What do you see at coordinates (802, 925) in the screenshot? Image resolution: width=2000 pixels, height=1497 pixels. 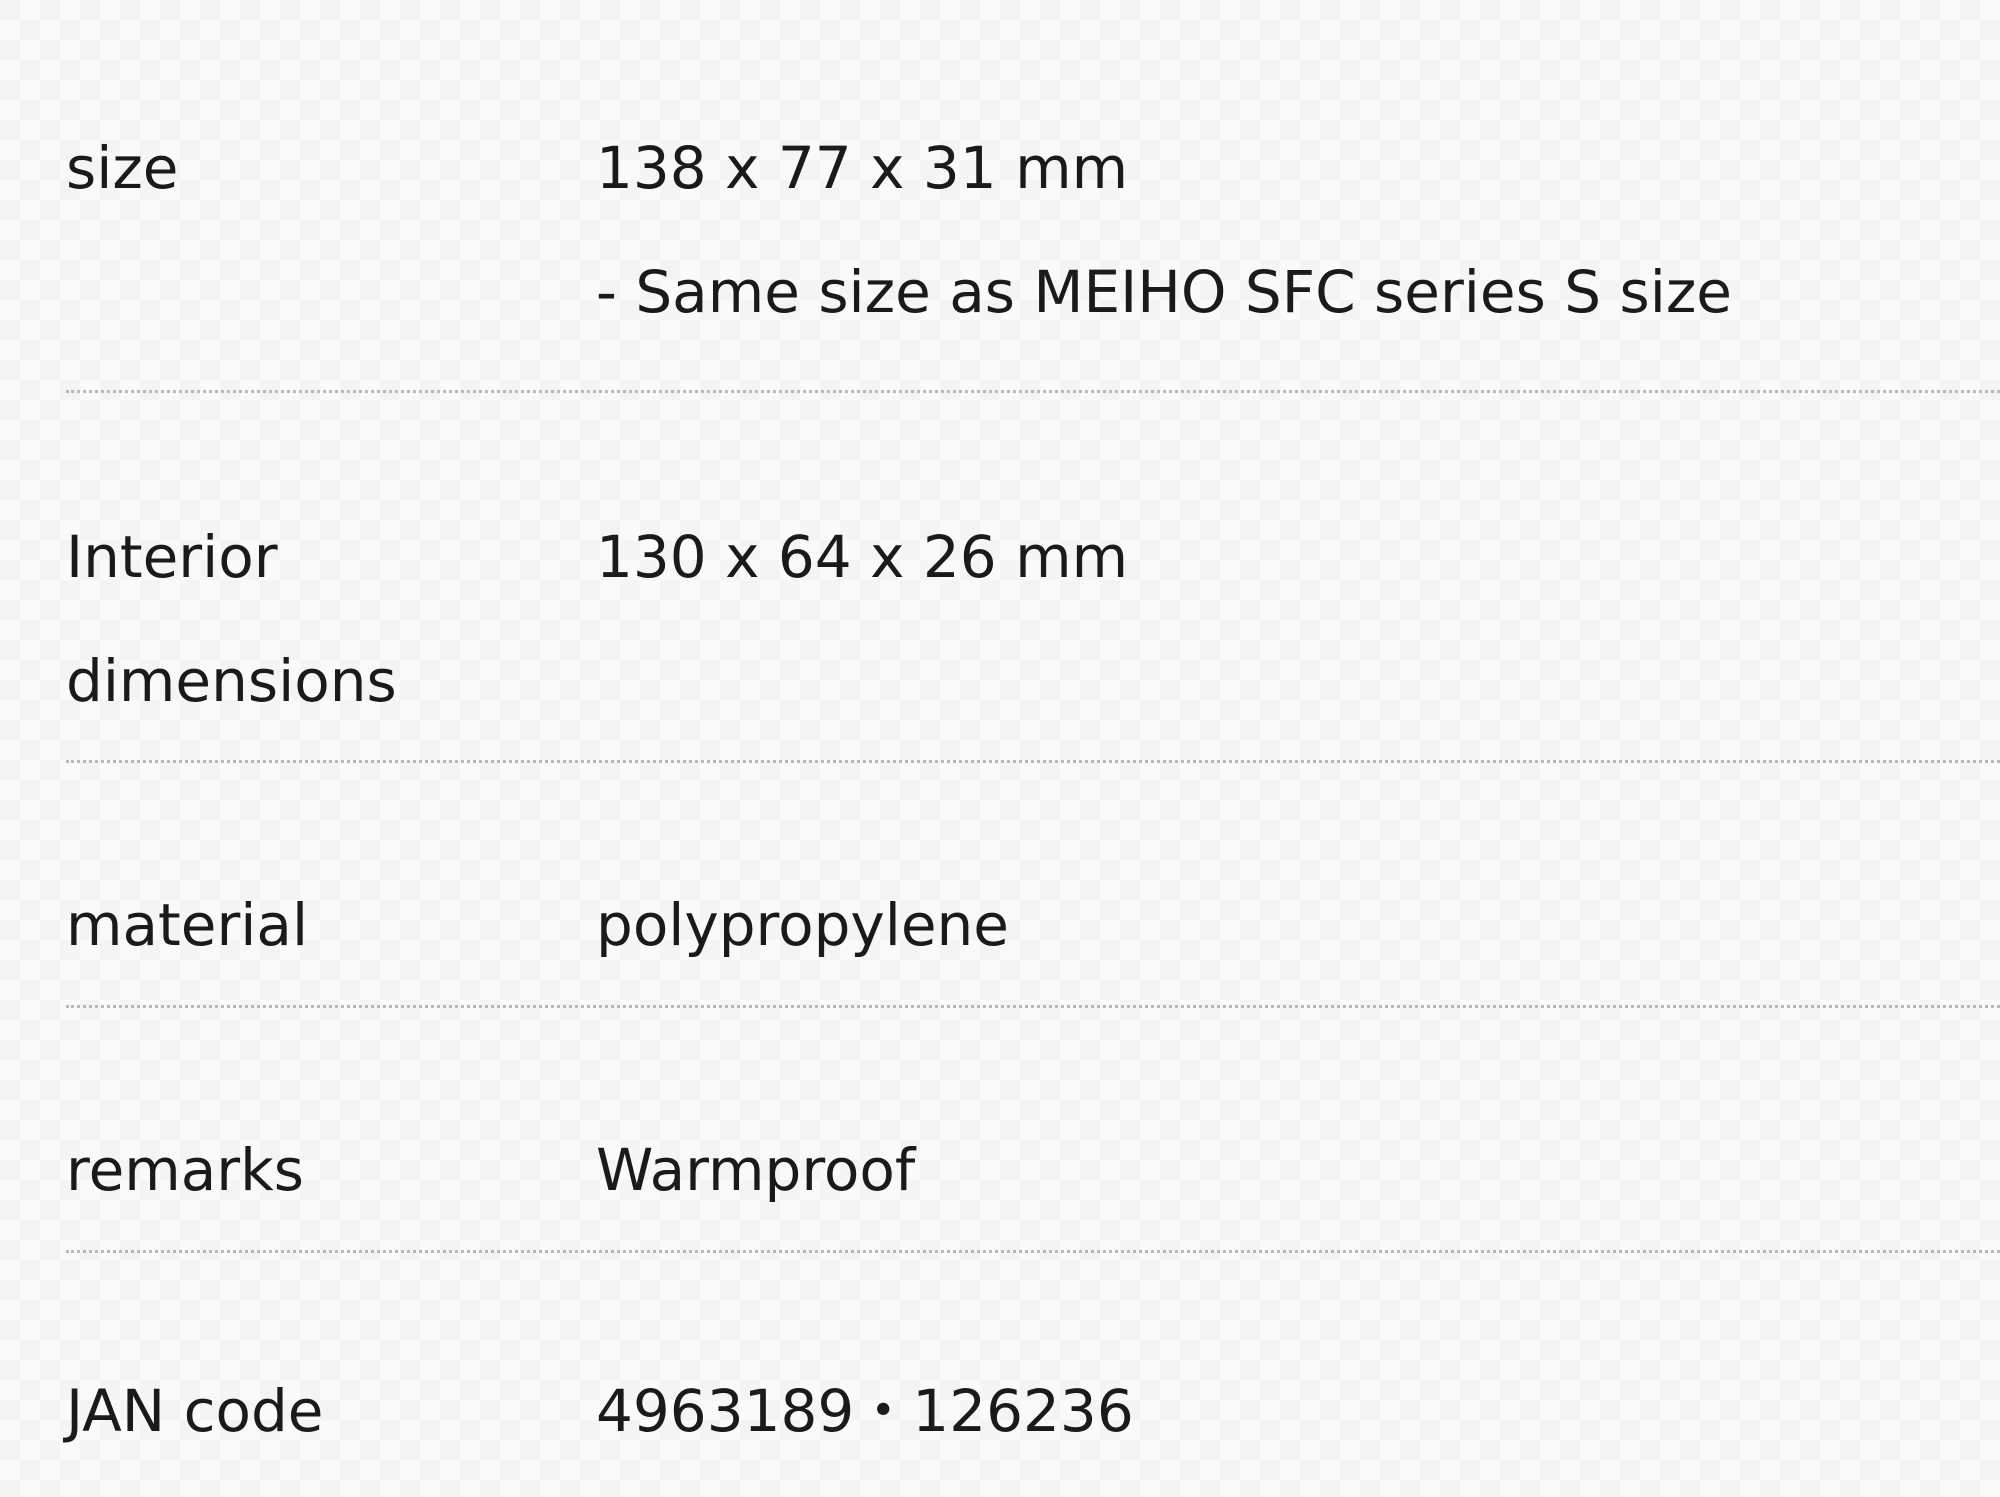 I see `spec-value-line: polypropylene` at bounding box center [802, 925].